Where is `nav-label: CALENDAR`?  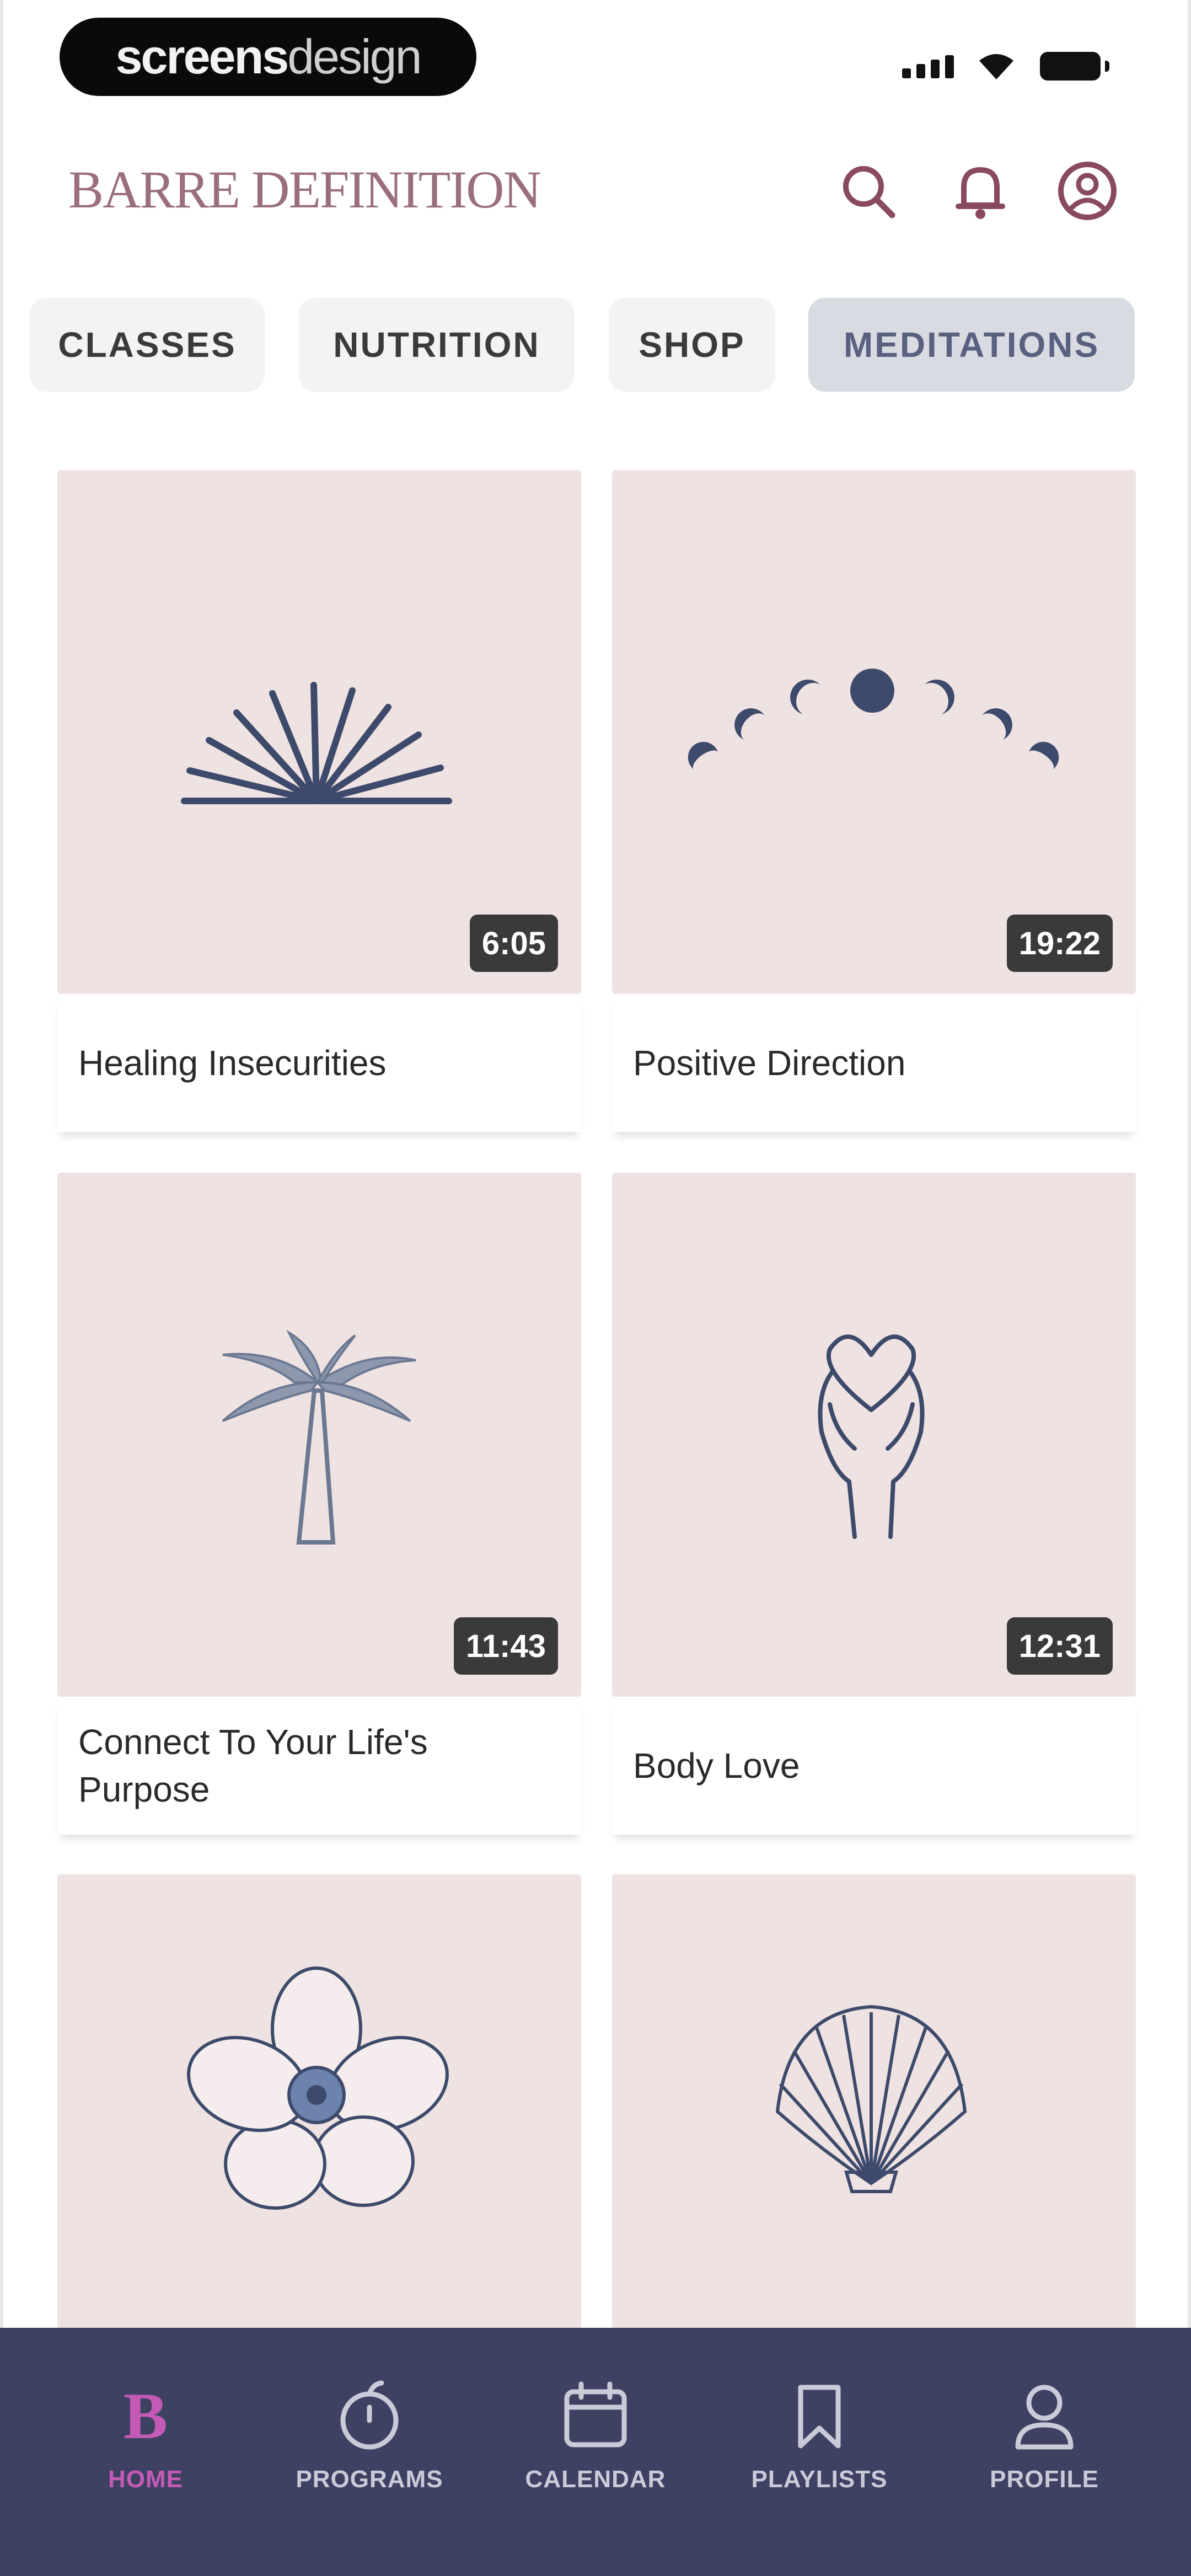
nav-label: CALENDAR is located at coordinates (595, 2479).